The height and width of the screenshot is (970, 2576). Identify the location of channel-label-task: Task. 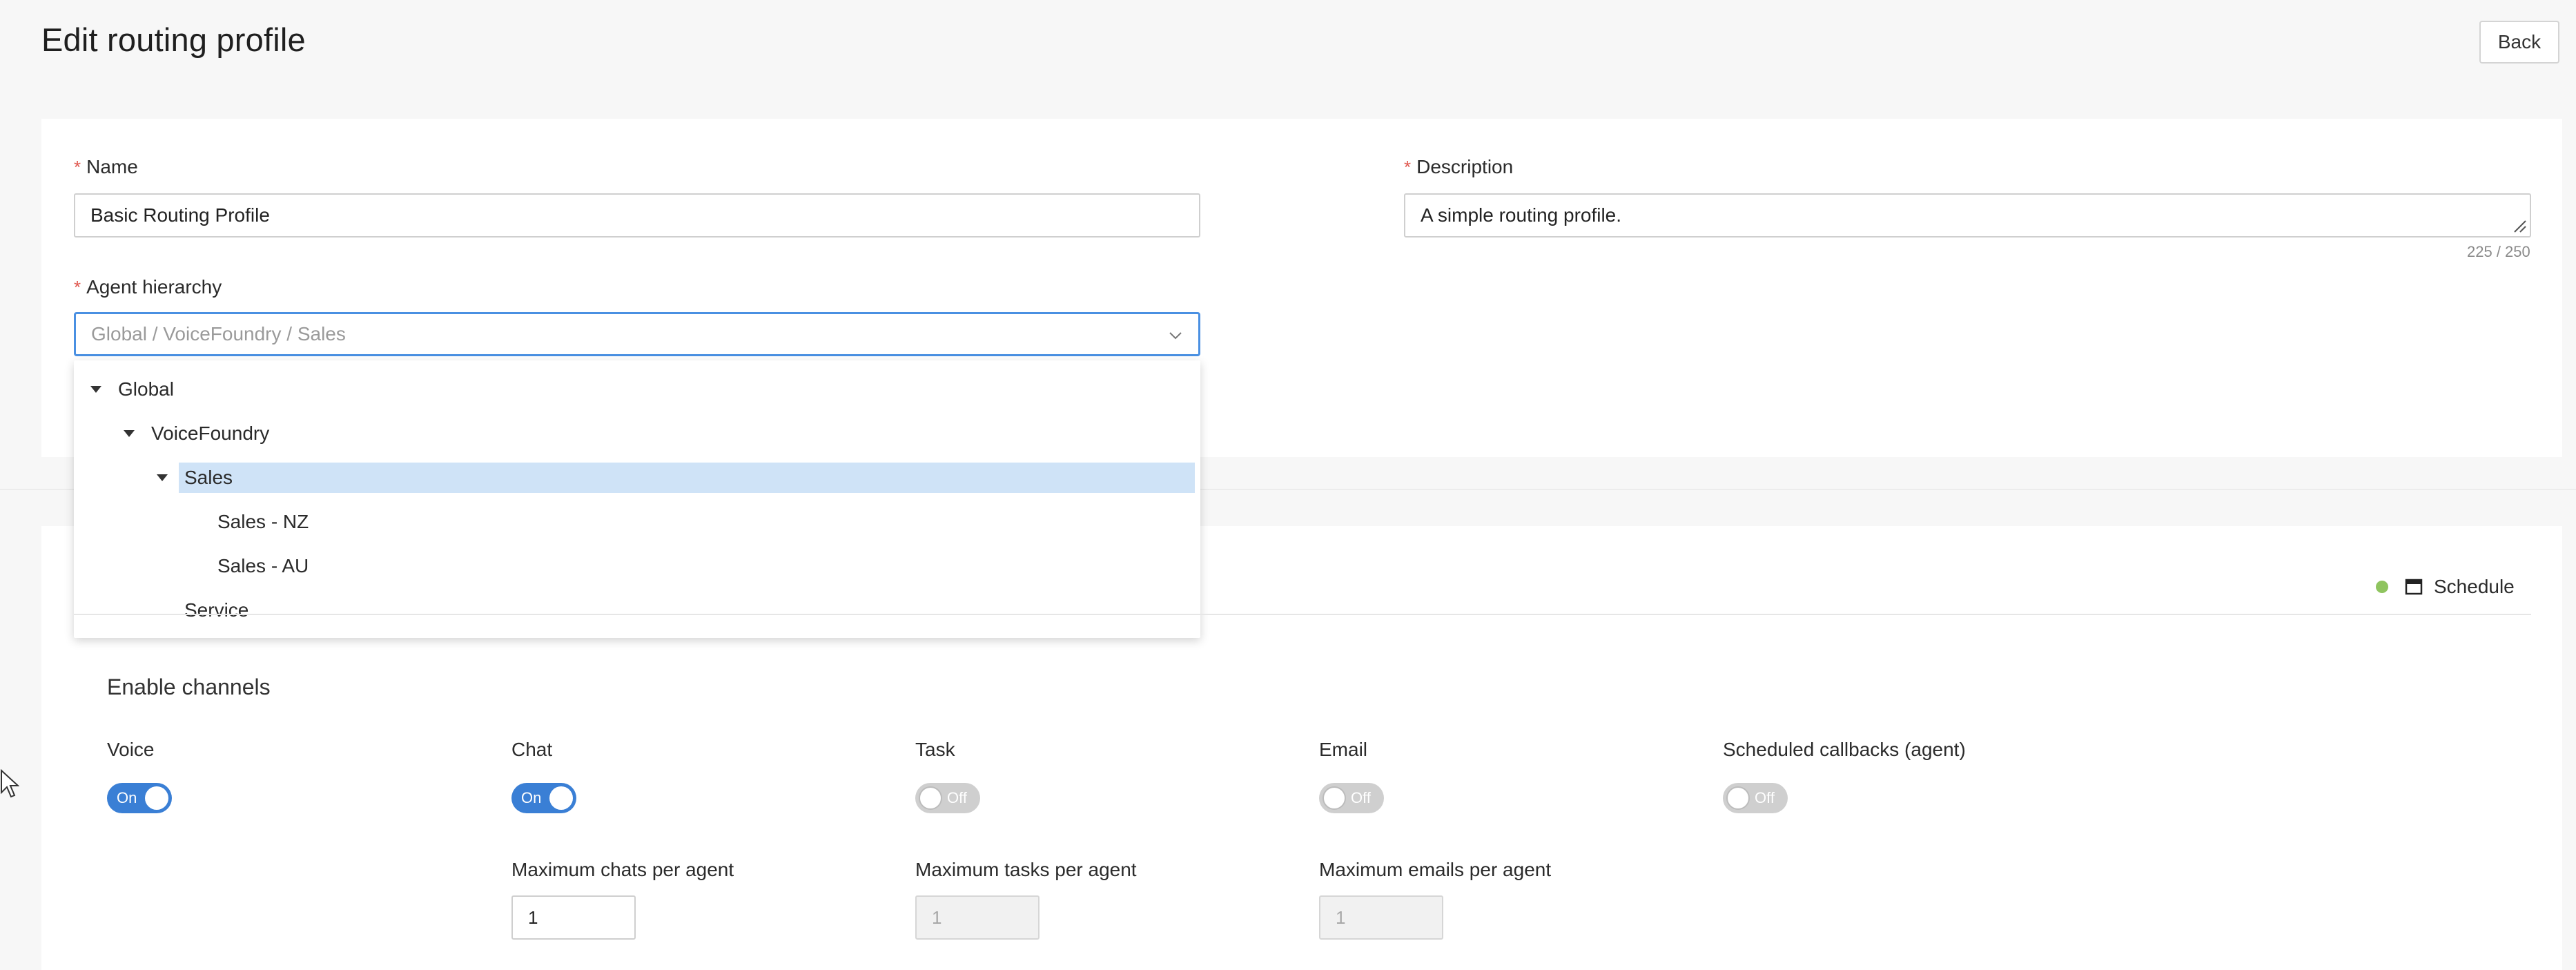
(935, 749).